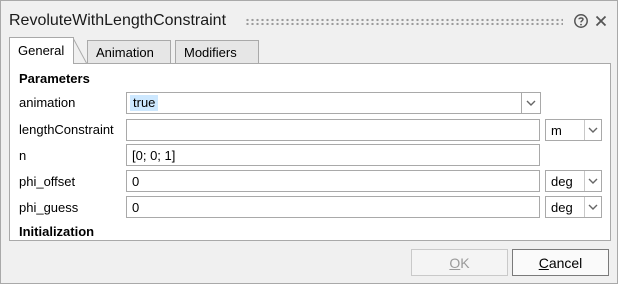  What do you see at coordinates (404, 21) in the screenshot?
I see `drag-grip` at bounding box center [404, 21].